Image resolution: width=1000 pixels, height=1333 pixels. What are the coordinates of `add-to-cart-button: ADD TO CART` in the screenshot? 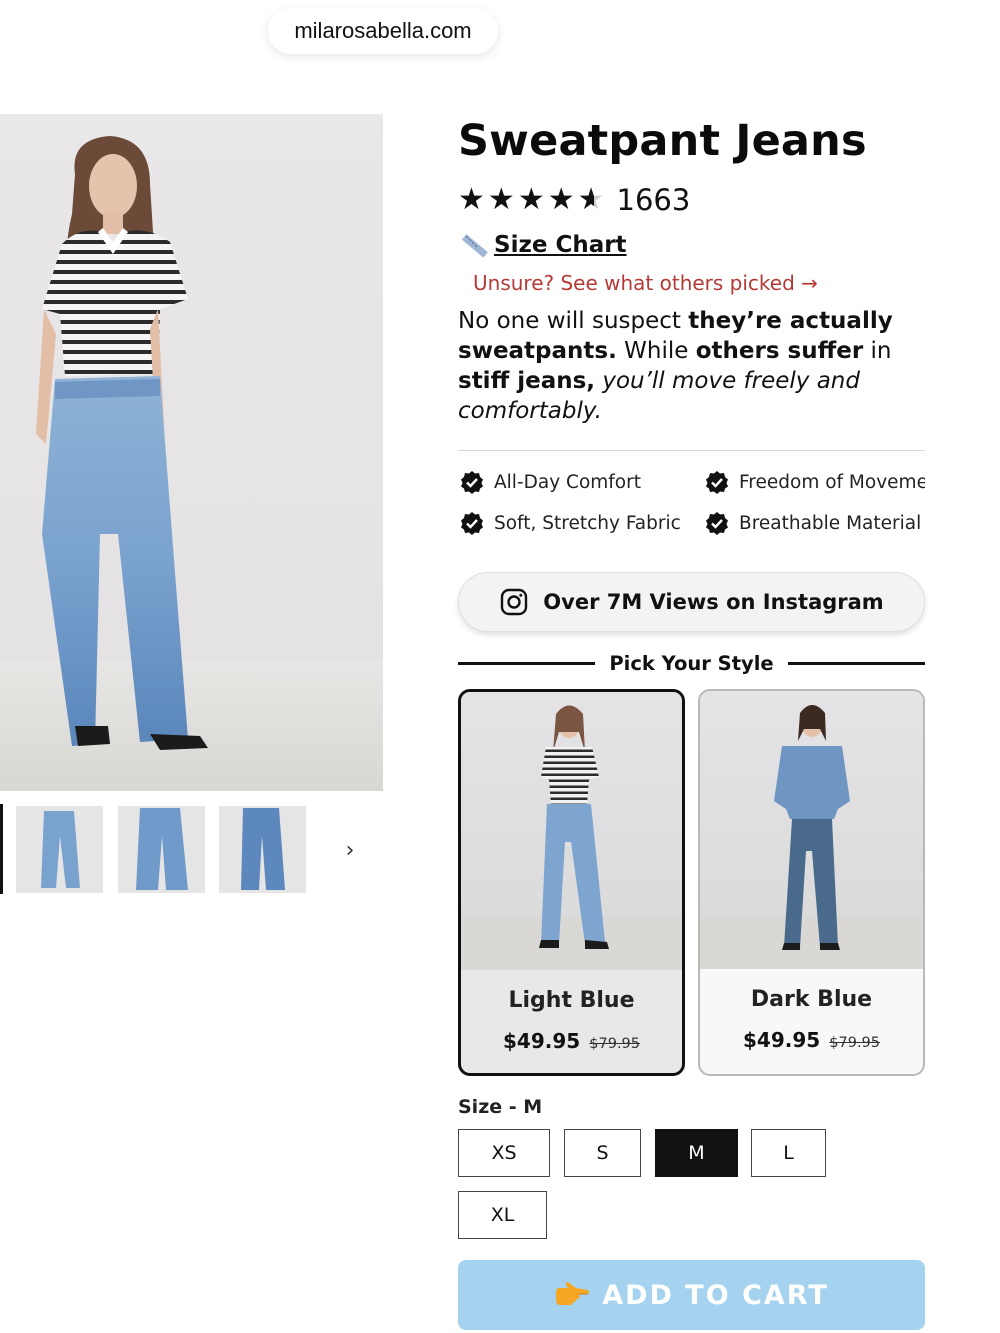 It's located at (691, 1295).